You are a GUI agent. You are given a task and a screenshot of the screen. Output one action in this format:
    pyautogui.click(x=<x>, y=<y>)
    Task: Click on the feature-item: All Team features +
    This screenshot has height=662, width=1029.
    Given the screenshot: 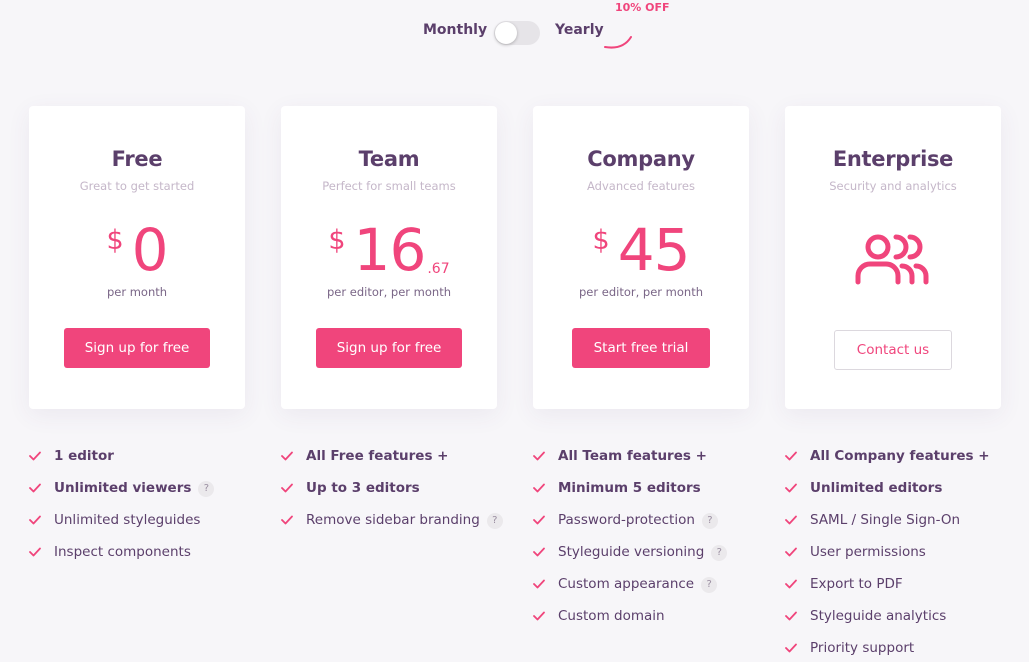 What is the action you would take?
    pyautogui.click(x=630, y=460)
    